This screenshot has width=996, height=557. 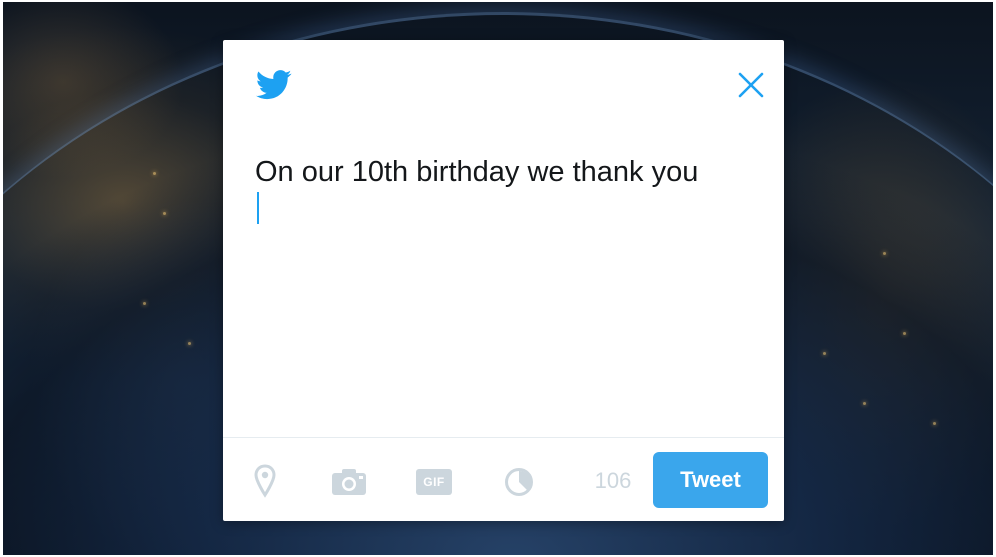 I want to click on tweet-compose-textarea: On our 10th birthday we thank you, so click(x=505, y=172).